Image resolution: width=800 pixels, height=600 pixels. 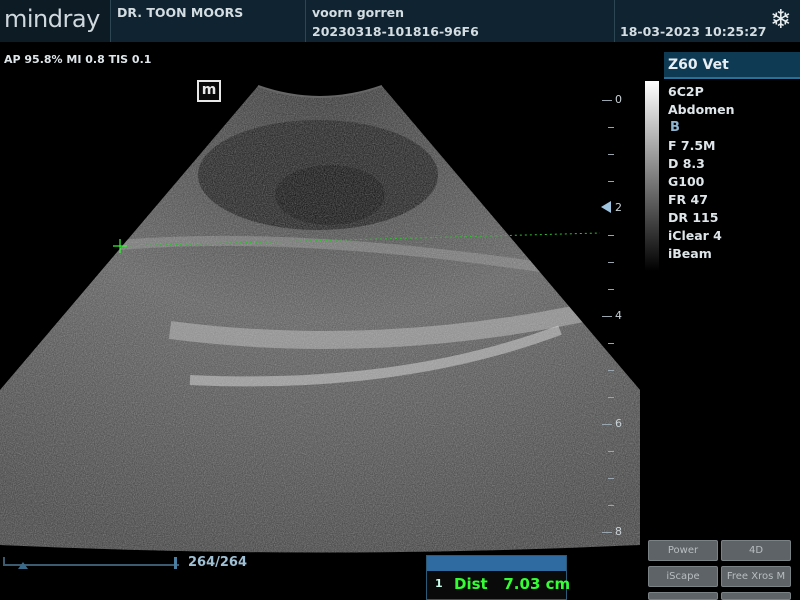 What do you see at coordinates (683, 576) in the screenshot?
I see `iscape-button: iScape` at bounding box center [683, 576].